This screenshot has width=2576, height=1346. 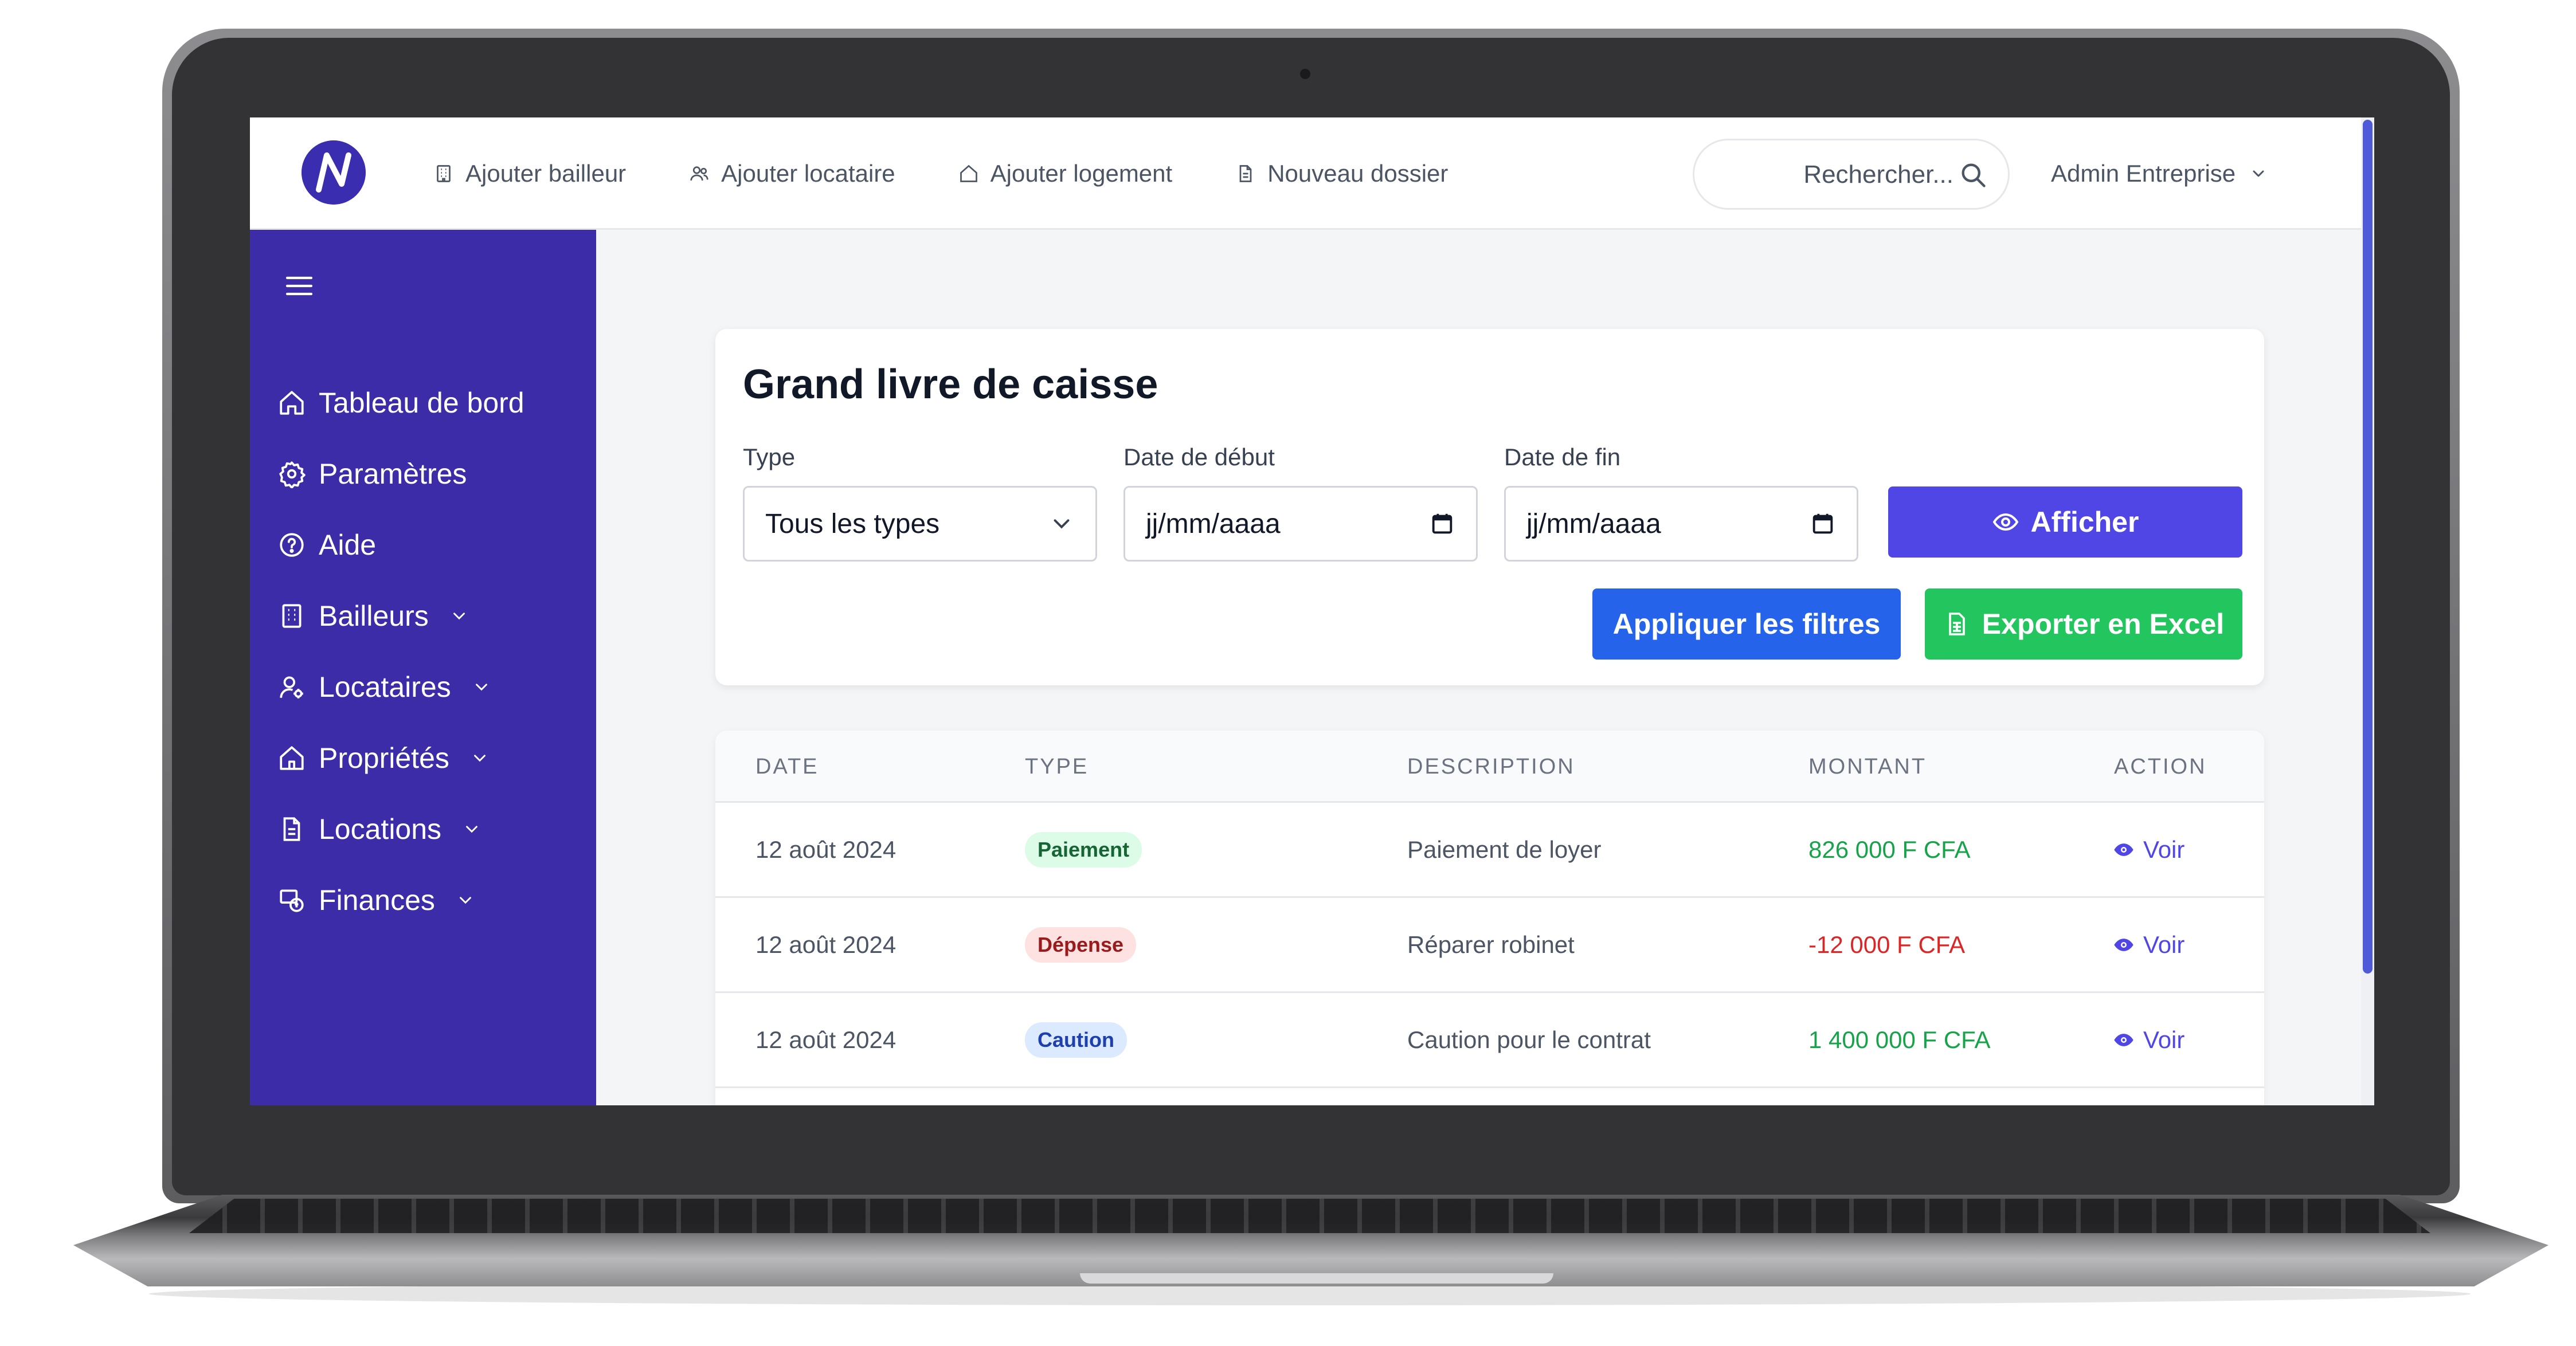 I want to click on type-select-value: Tous les types, so click(x=852, y=523).